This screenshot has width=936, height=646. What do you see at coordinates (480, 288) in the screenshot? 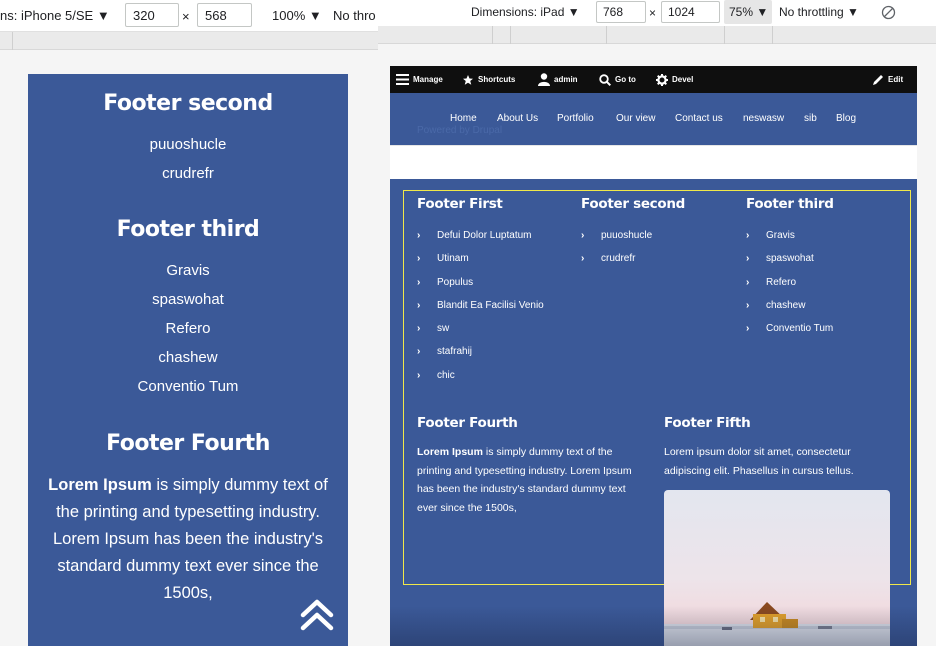
I see `footer-link: › Populus` at bounding box center [480, 288].